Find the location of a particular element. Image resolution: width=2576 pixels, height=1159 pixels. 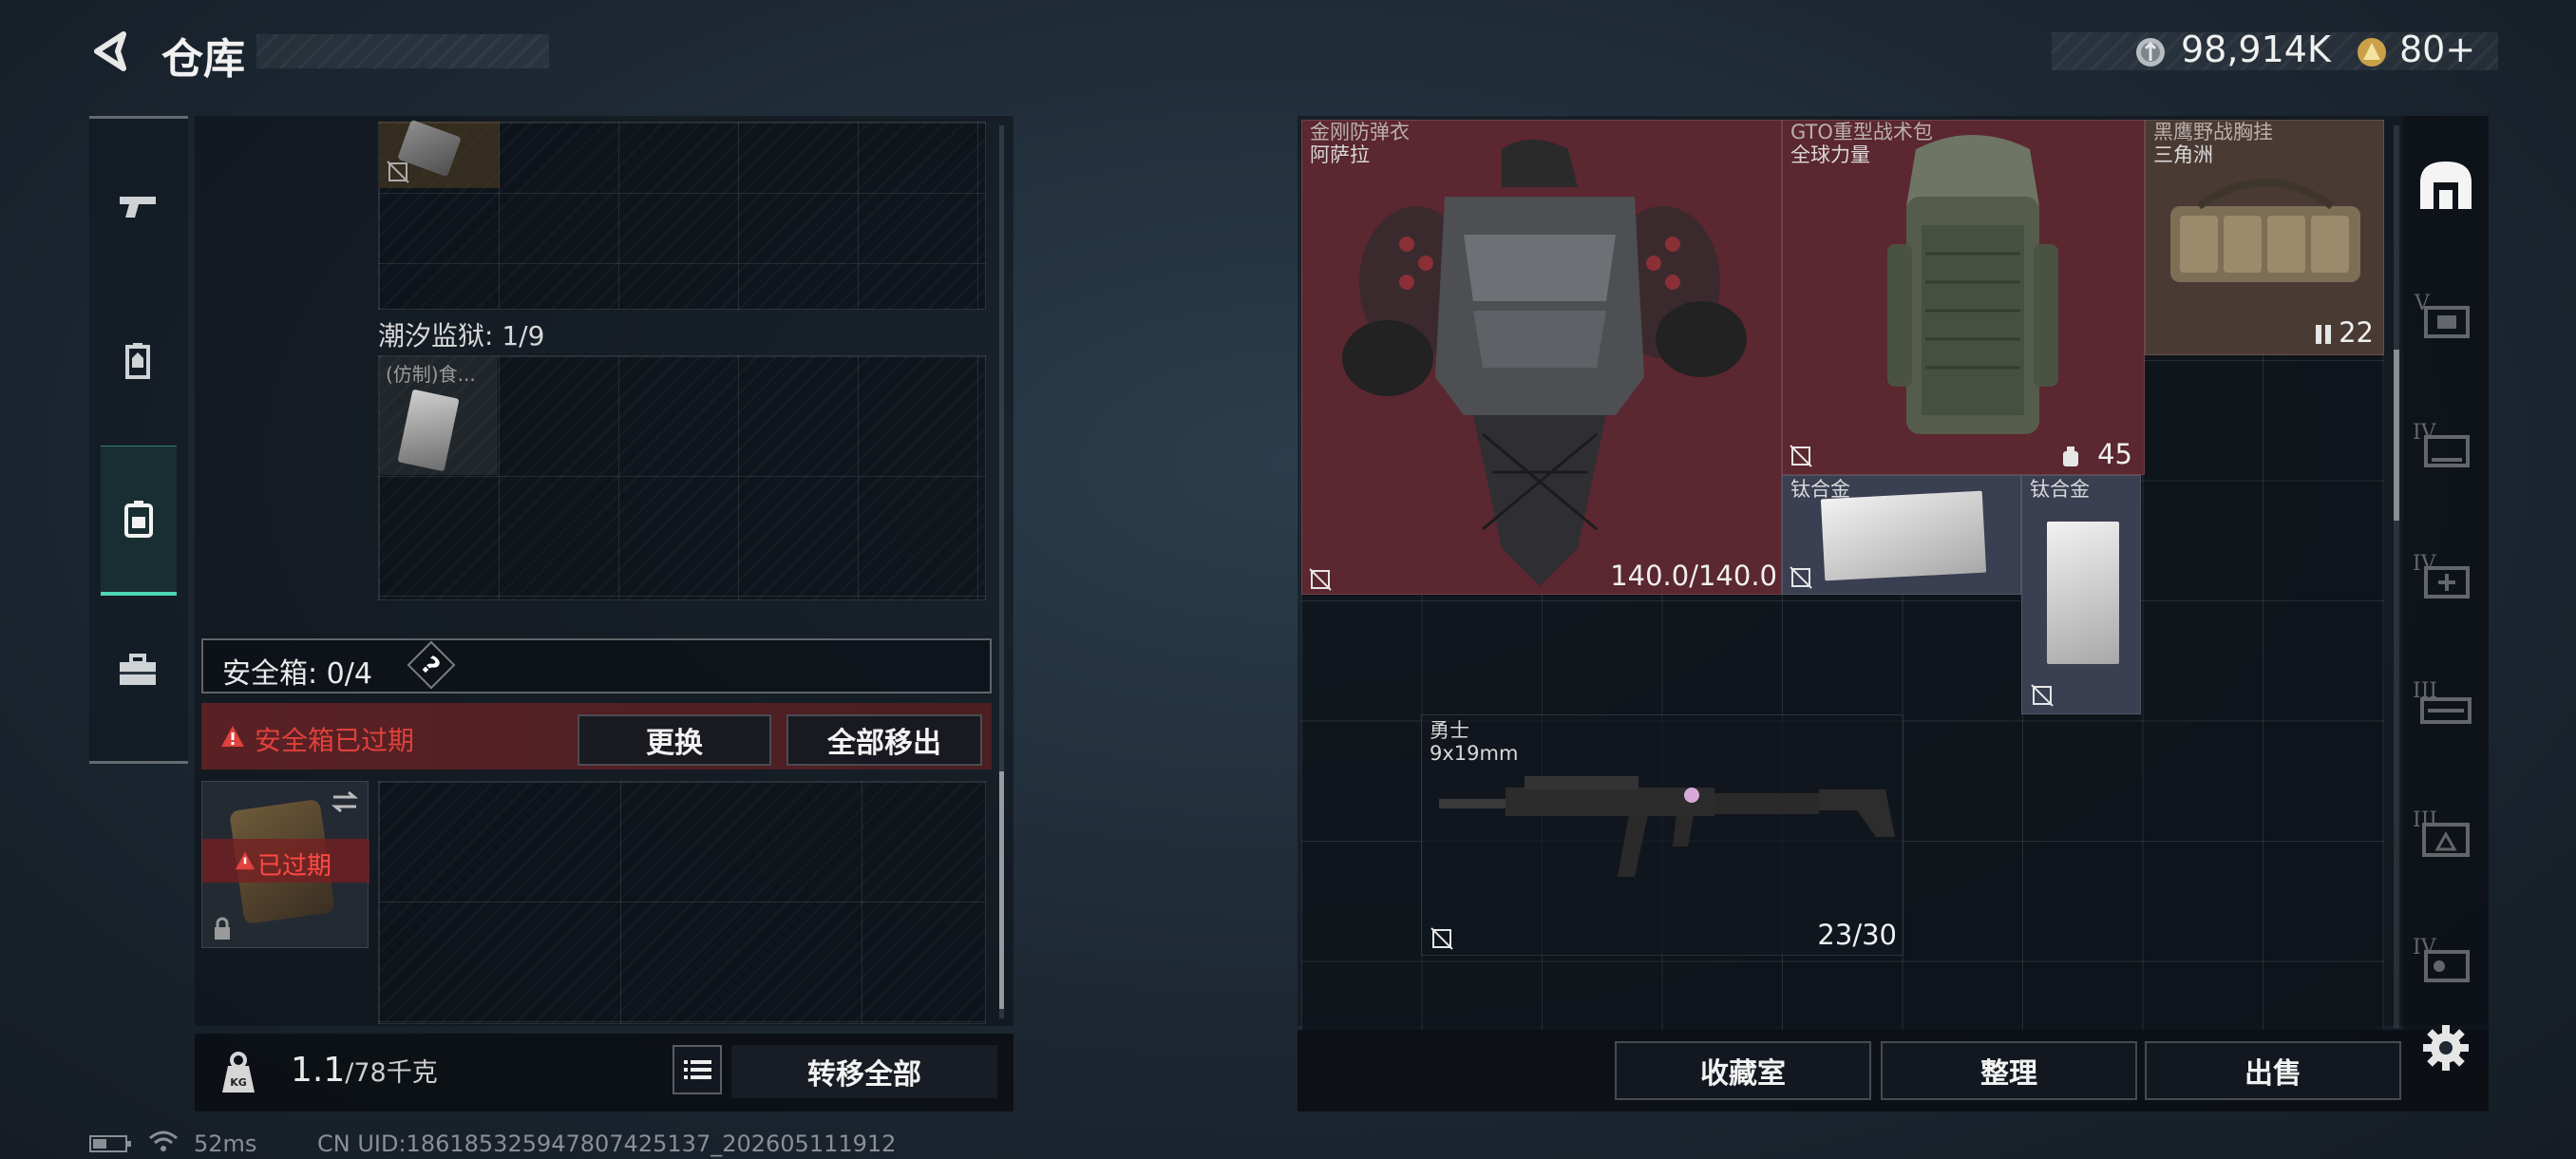

pistol-icon is located at coordinates (138, 207).